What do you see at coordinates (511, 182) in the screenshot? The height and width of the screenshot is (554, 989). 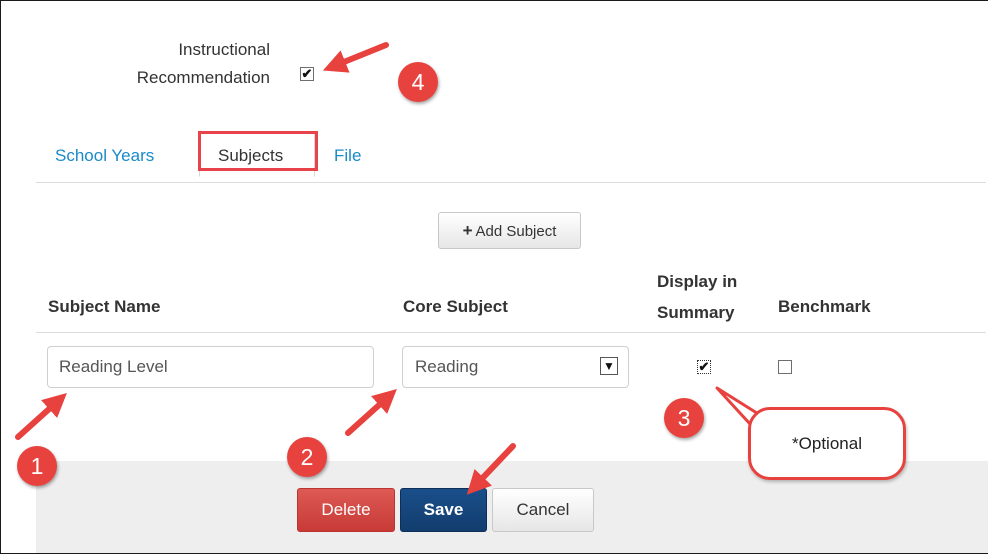 I see `tab-divider` at bounding box center [511, 182].